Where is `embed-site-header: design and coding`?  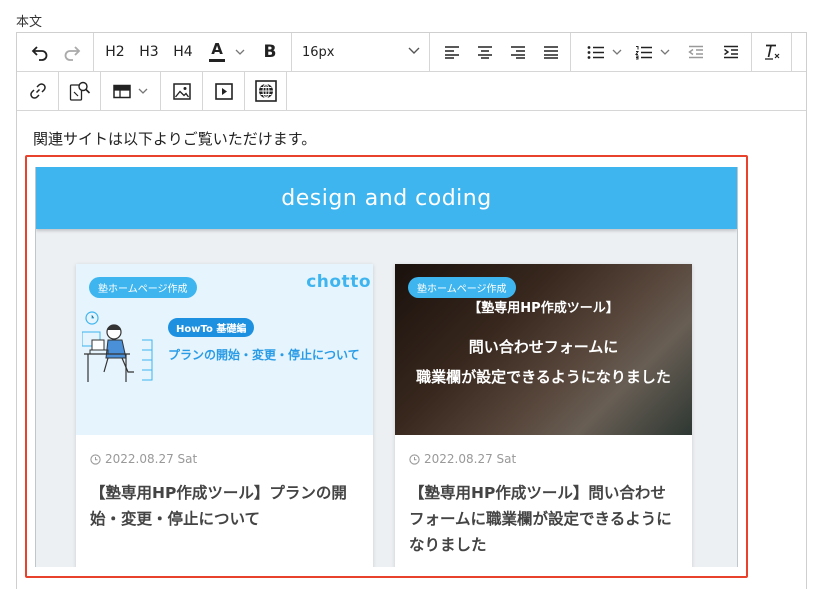 embed-site-header: design and coding is located at coordinates (386, 198).